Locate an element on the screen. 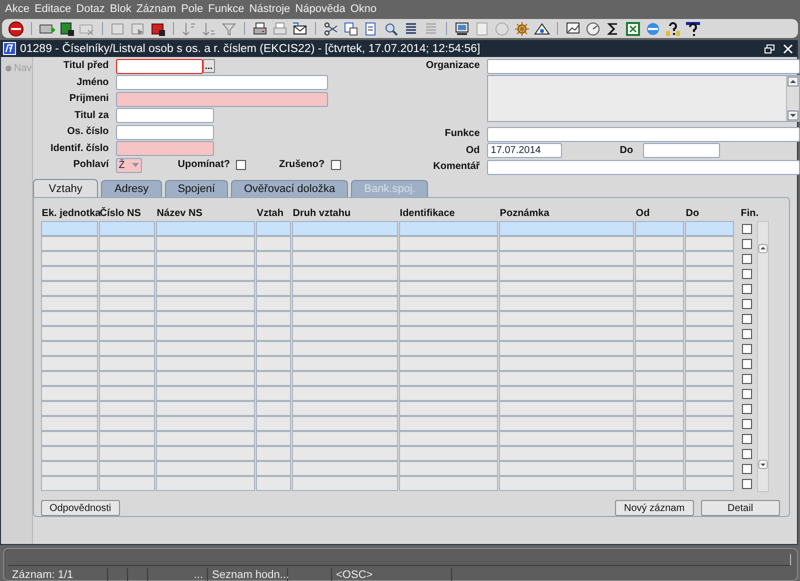 The height and width of the screenshot is (581, 800). computer-icon is located at coordinates (462, 28).